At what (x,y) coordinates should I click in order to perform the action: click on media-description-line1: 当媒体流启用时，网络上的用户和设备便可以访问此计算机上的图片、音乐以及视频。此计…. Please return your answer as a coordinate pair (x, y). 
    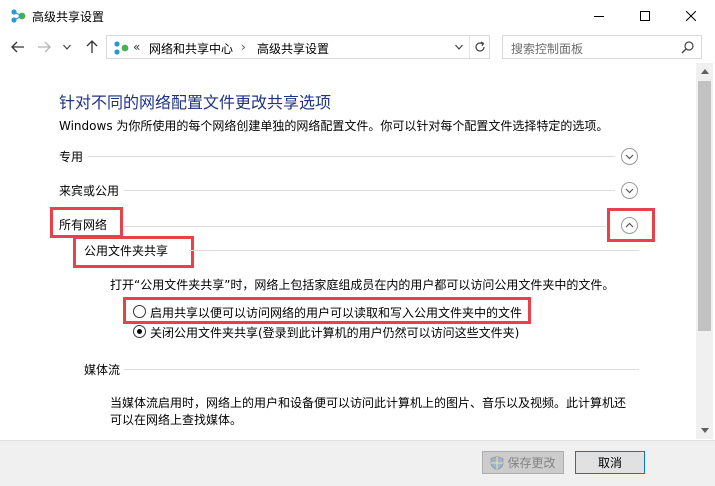
    Looking at the image, I should click on (368, 403).